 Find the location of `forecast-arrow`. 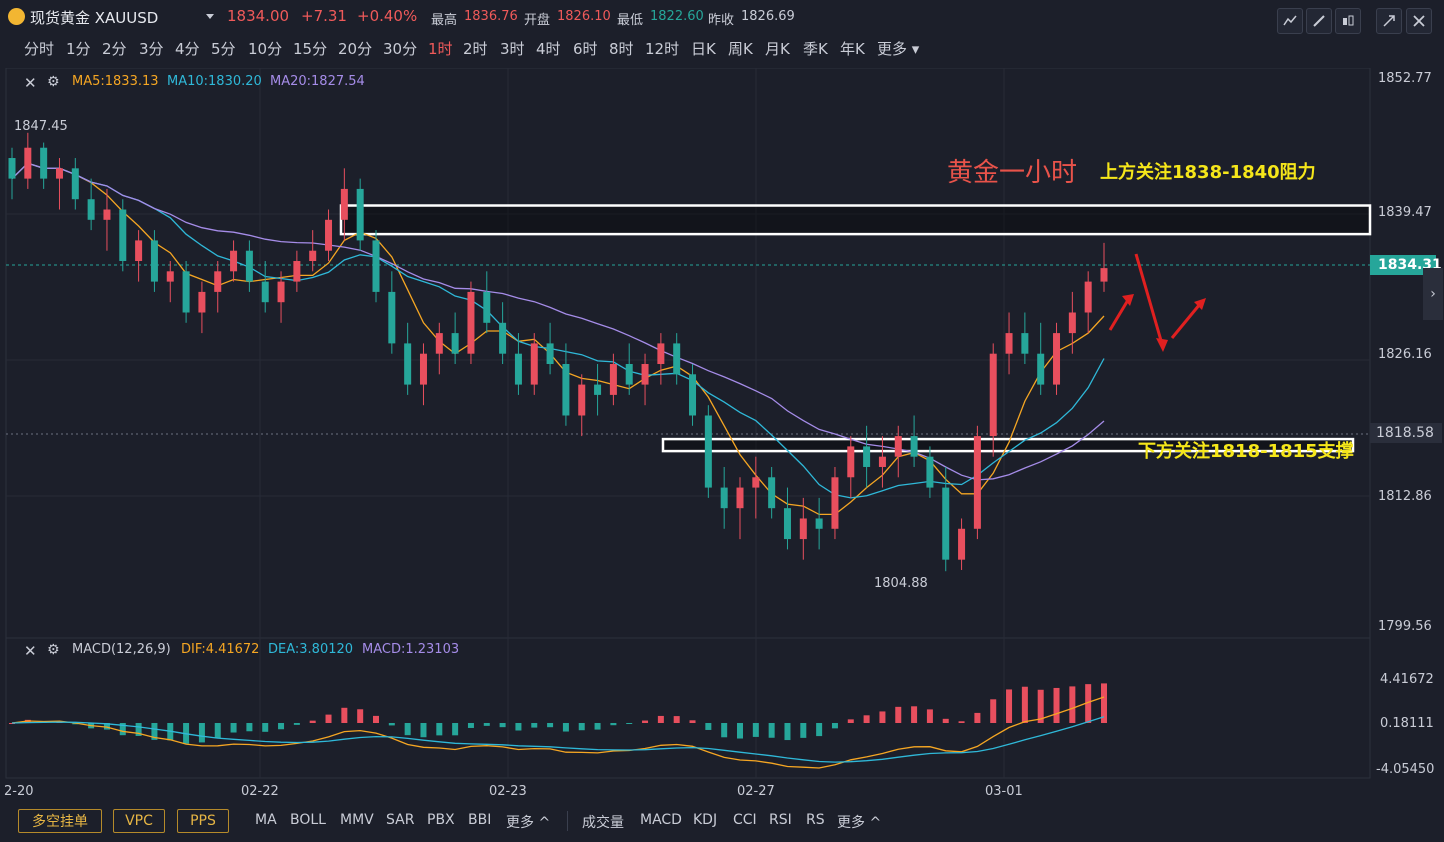

forecast-arrow is located at coordinates (1149, 299).